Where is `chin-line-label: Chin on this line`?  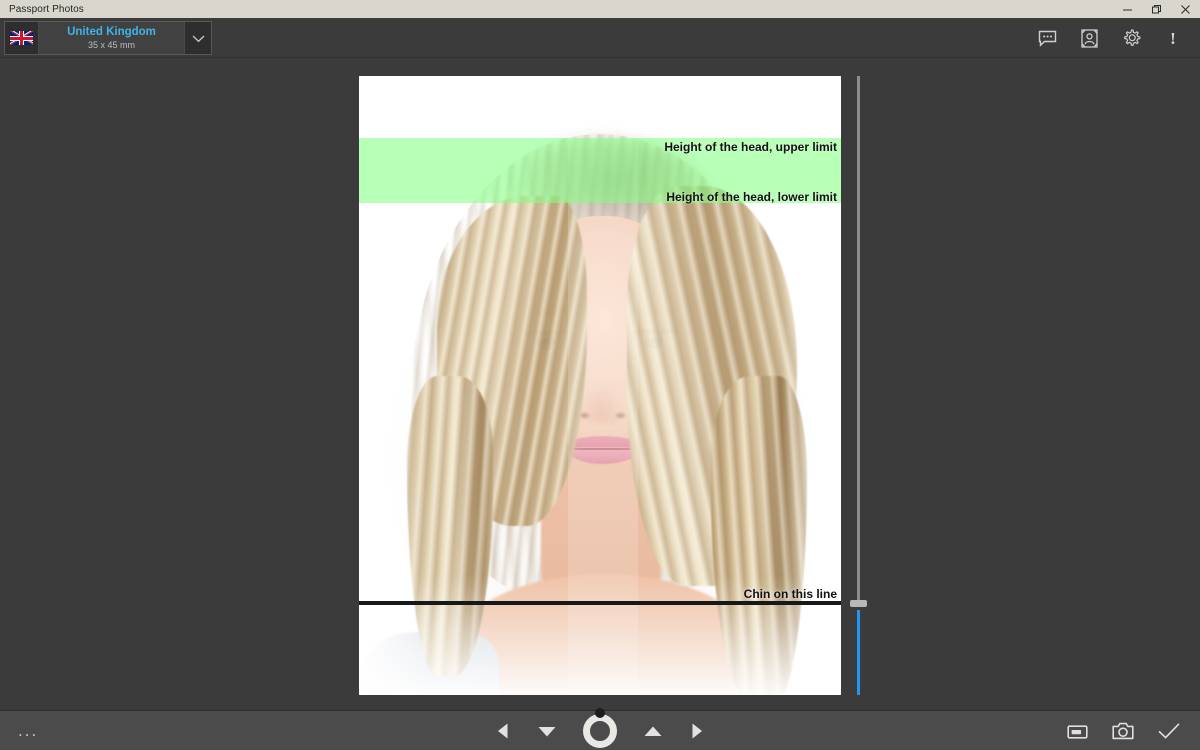 chin-line-label: Chin on this line is located at coordinates (790, 594).